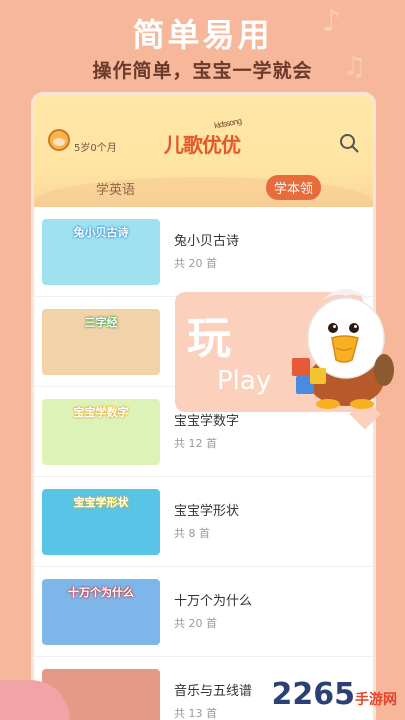 Image resolution: width=405 pixels, height=720 pixels. I want to click on app-logo-text: 儿歌优优, so click(202, 145).